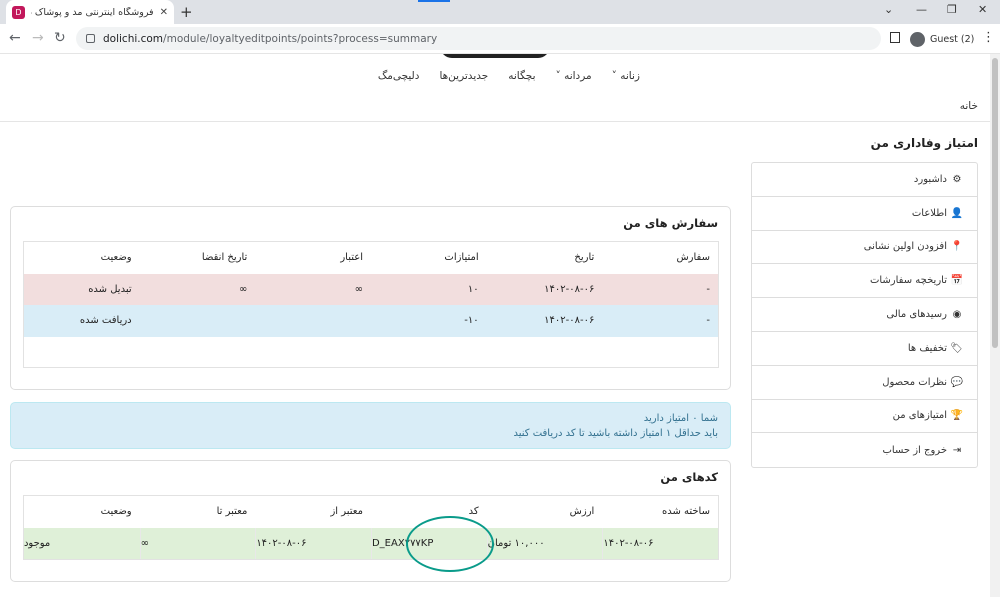 This screenshot has width=1000, height=597. Describe the element at coordinates (670, 223) in the screenshot. I see `orders-title: سفارش های من` at that location.